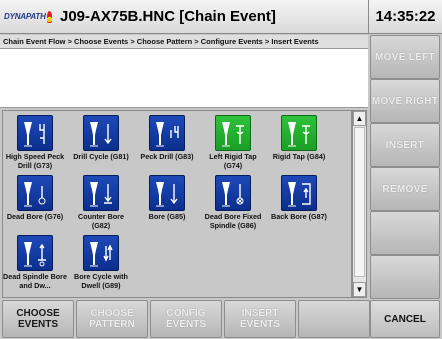 The image size is (442, 339). What do you see at coordinates (334, 319) in the screenshot?
I see `bottom-blank-button` at bounding box center [334, 319].